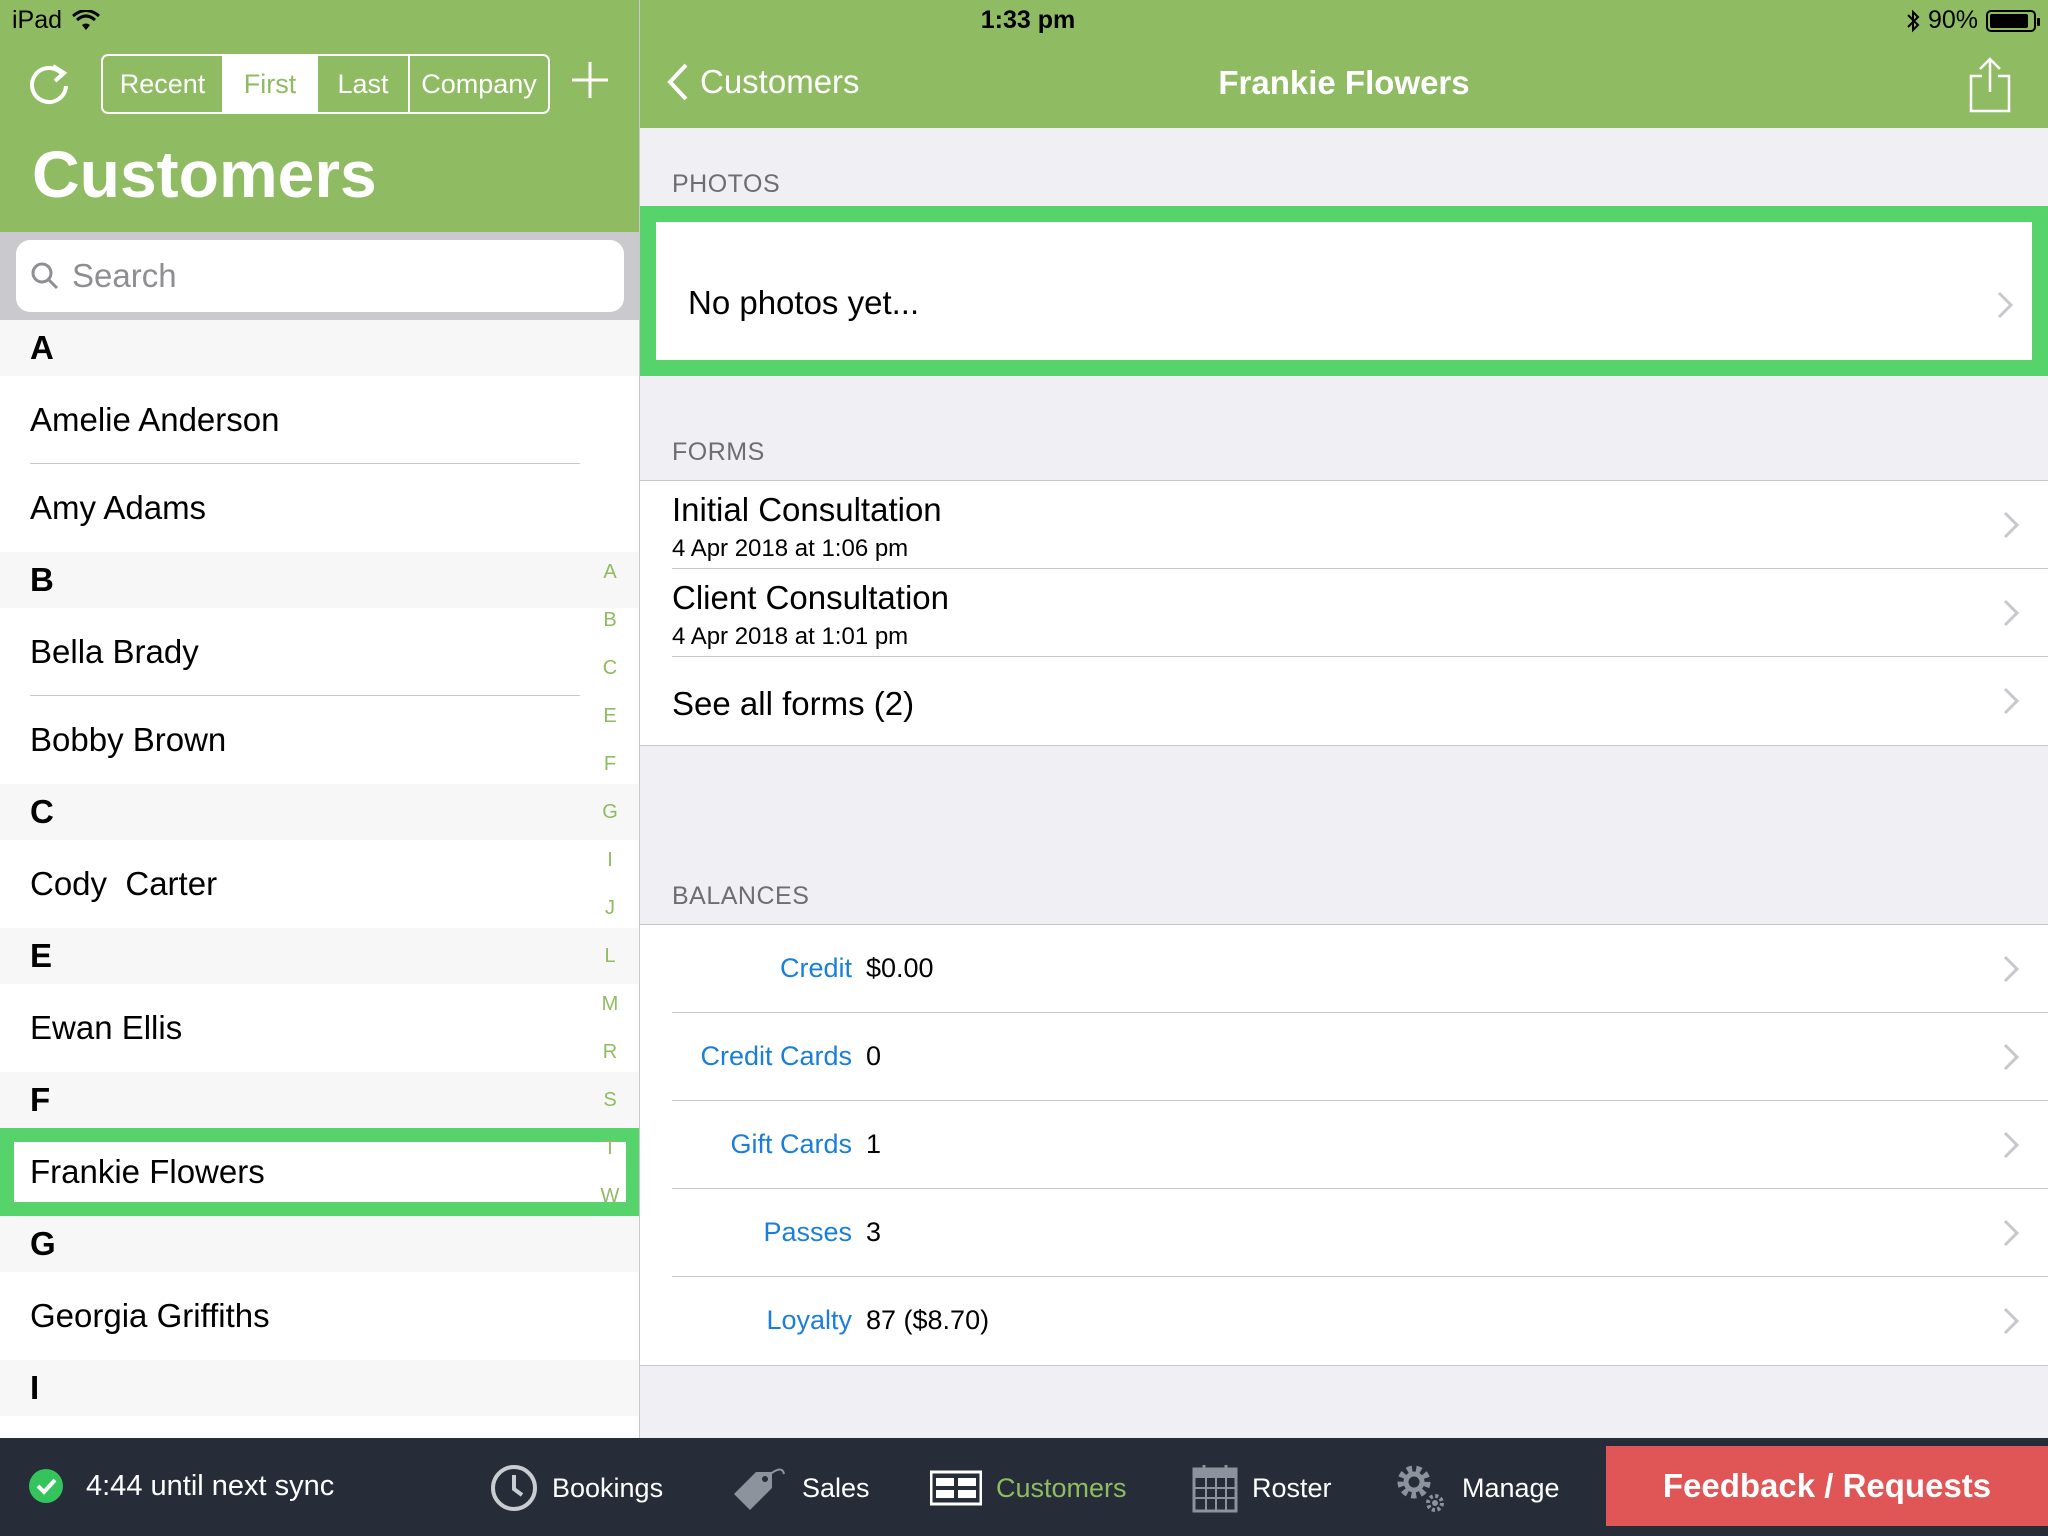 The height and width of the screenshot is (1536, 2048). I want to click on section-header-a: A, so click(319, 348).